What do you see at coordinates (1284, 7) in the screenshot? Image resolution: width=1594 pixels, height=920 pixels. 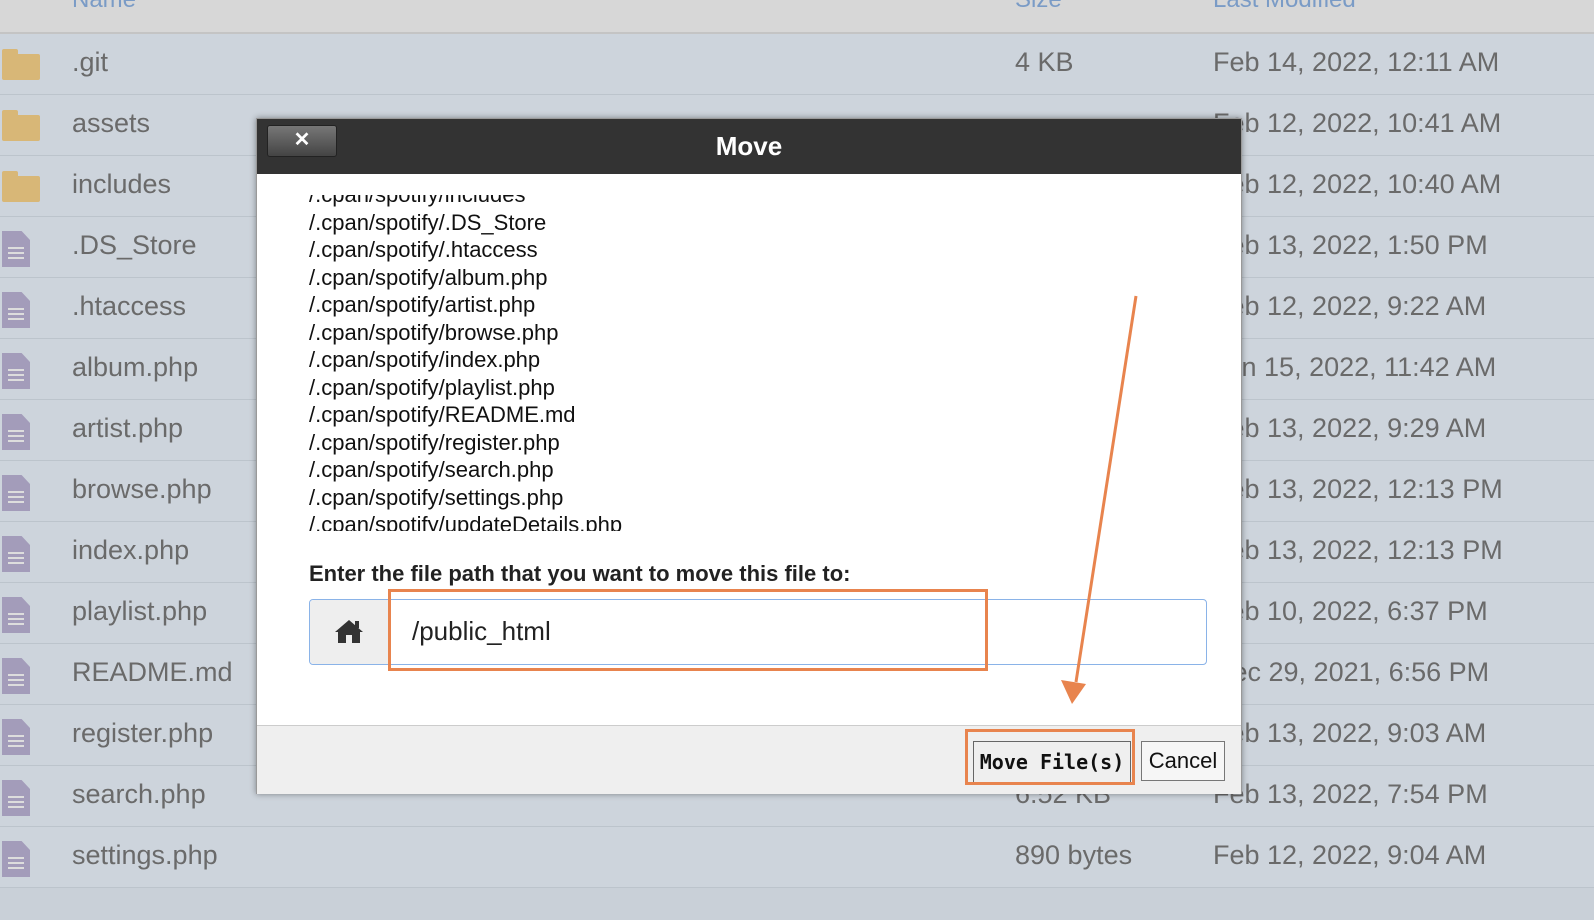 I see `column-modified-header: Last Modified` at bounding box center [1284, 7].